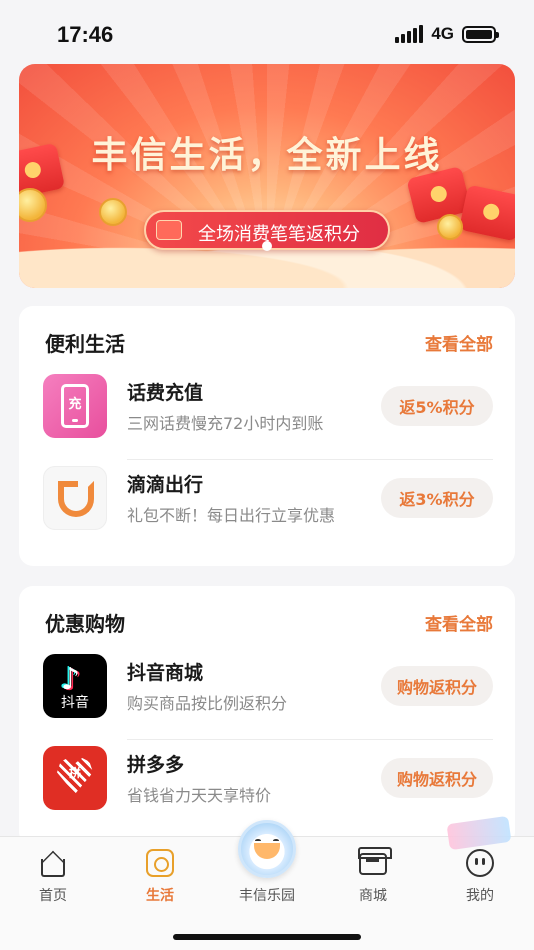 The image size is (534, 950). Describe the element at coordinates (267, 155) in the screenshot. I see `banner-title: 丰信生活，全新上线` at that location.